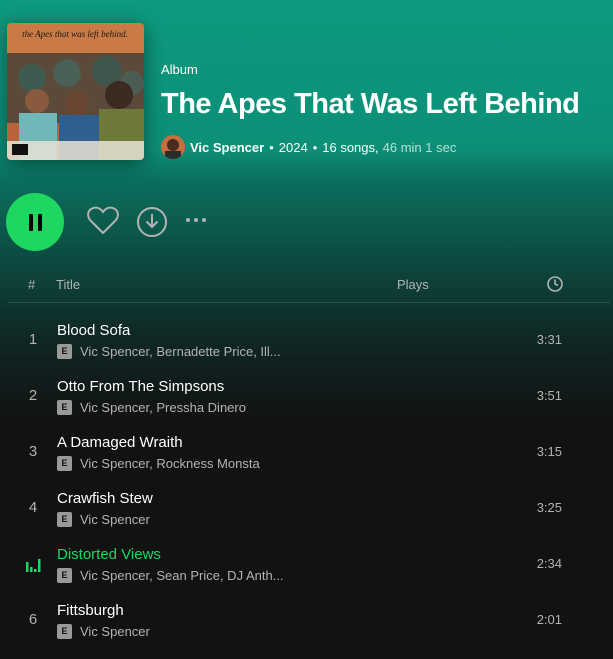 The height and width of the screenshot is (659, 613). I want to click on track-number: 6, so click(33, 619).